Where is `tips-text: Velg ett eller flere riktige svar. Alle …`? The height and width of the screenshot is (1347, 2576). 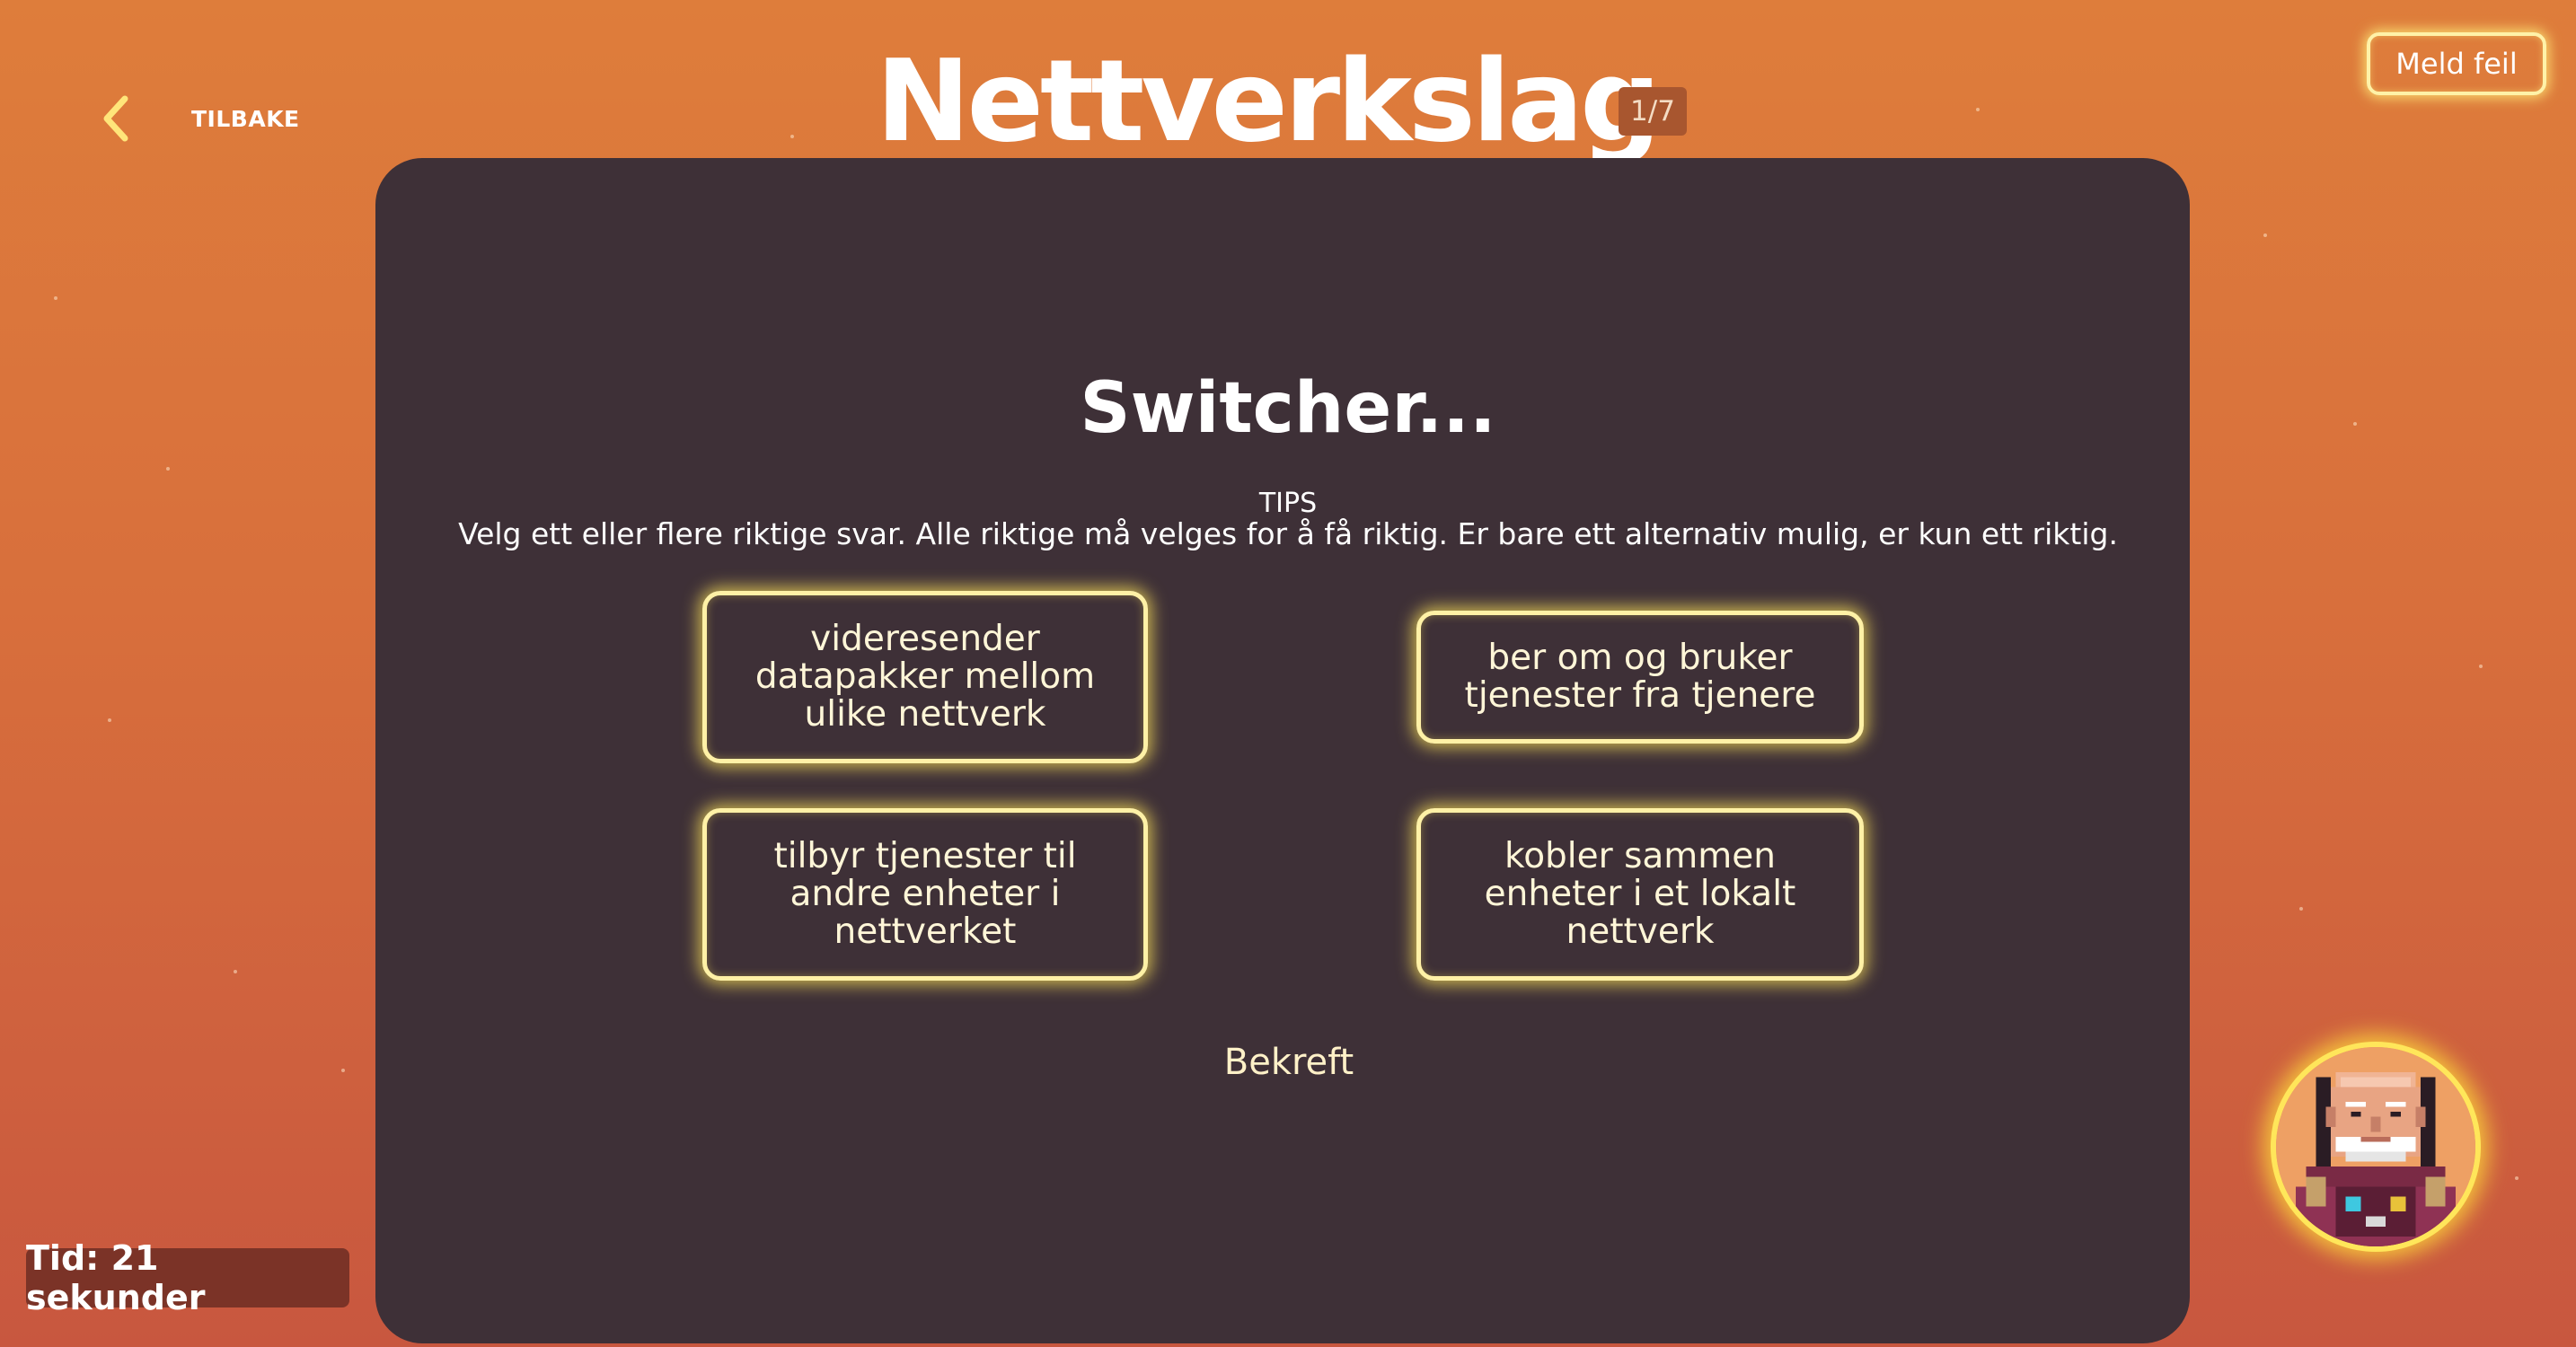
tips-text: Velg ett eller flere riktige svar. Alle … is located at coordinates (1288, 533).